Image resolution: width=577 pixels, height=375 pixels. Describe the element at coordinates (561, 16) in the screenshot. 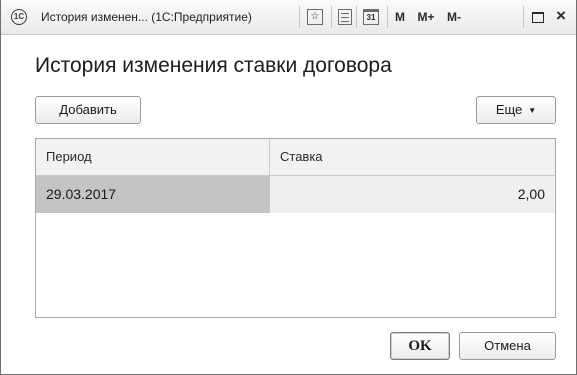

I see `close-icon: ×` at that location.